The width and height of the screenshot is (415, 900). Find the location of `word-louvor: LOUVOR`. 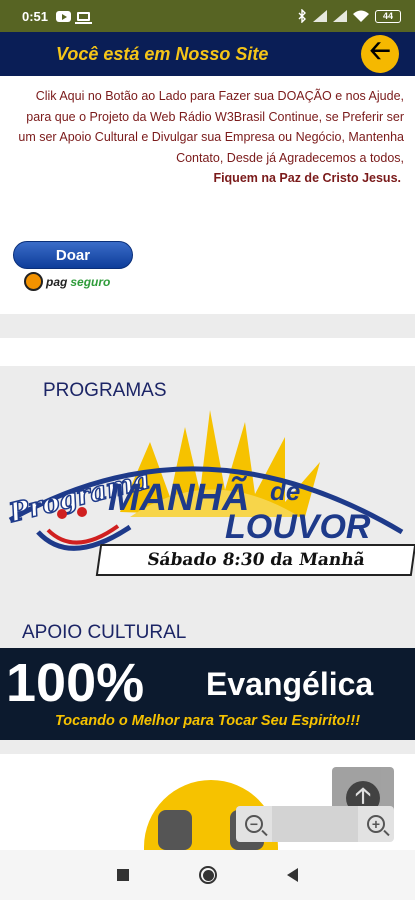

word-louvor: LOUVOR is located at coordinates (298, 527).